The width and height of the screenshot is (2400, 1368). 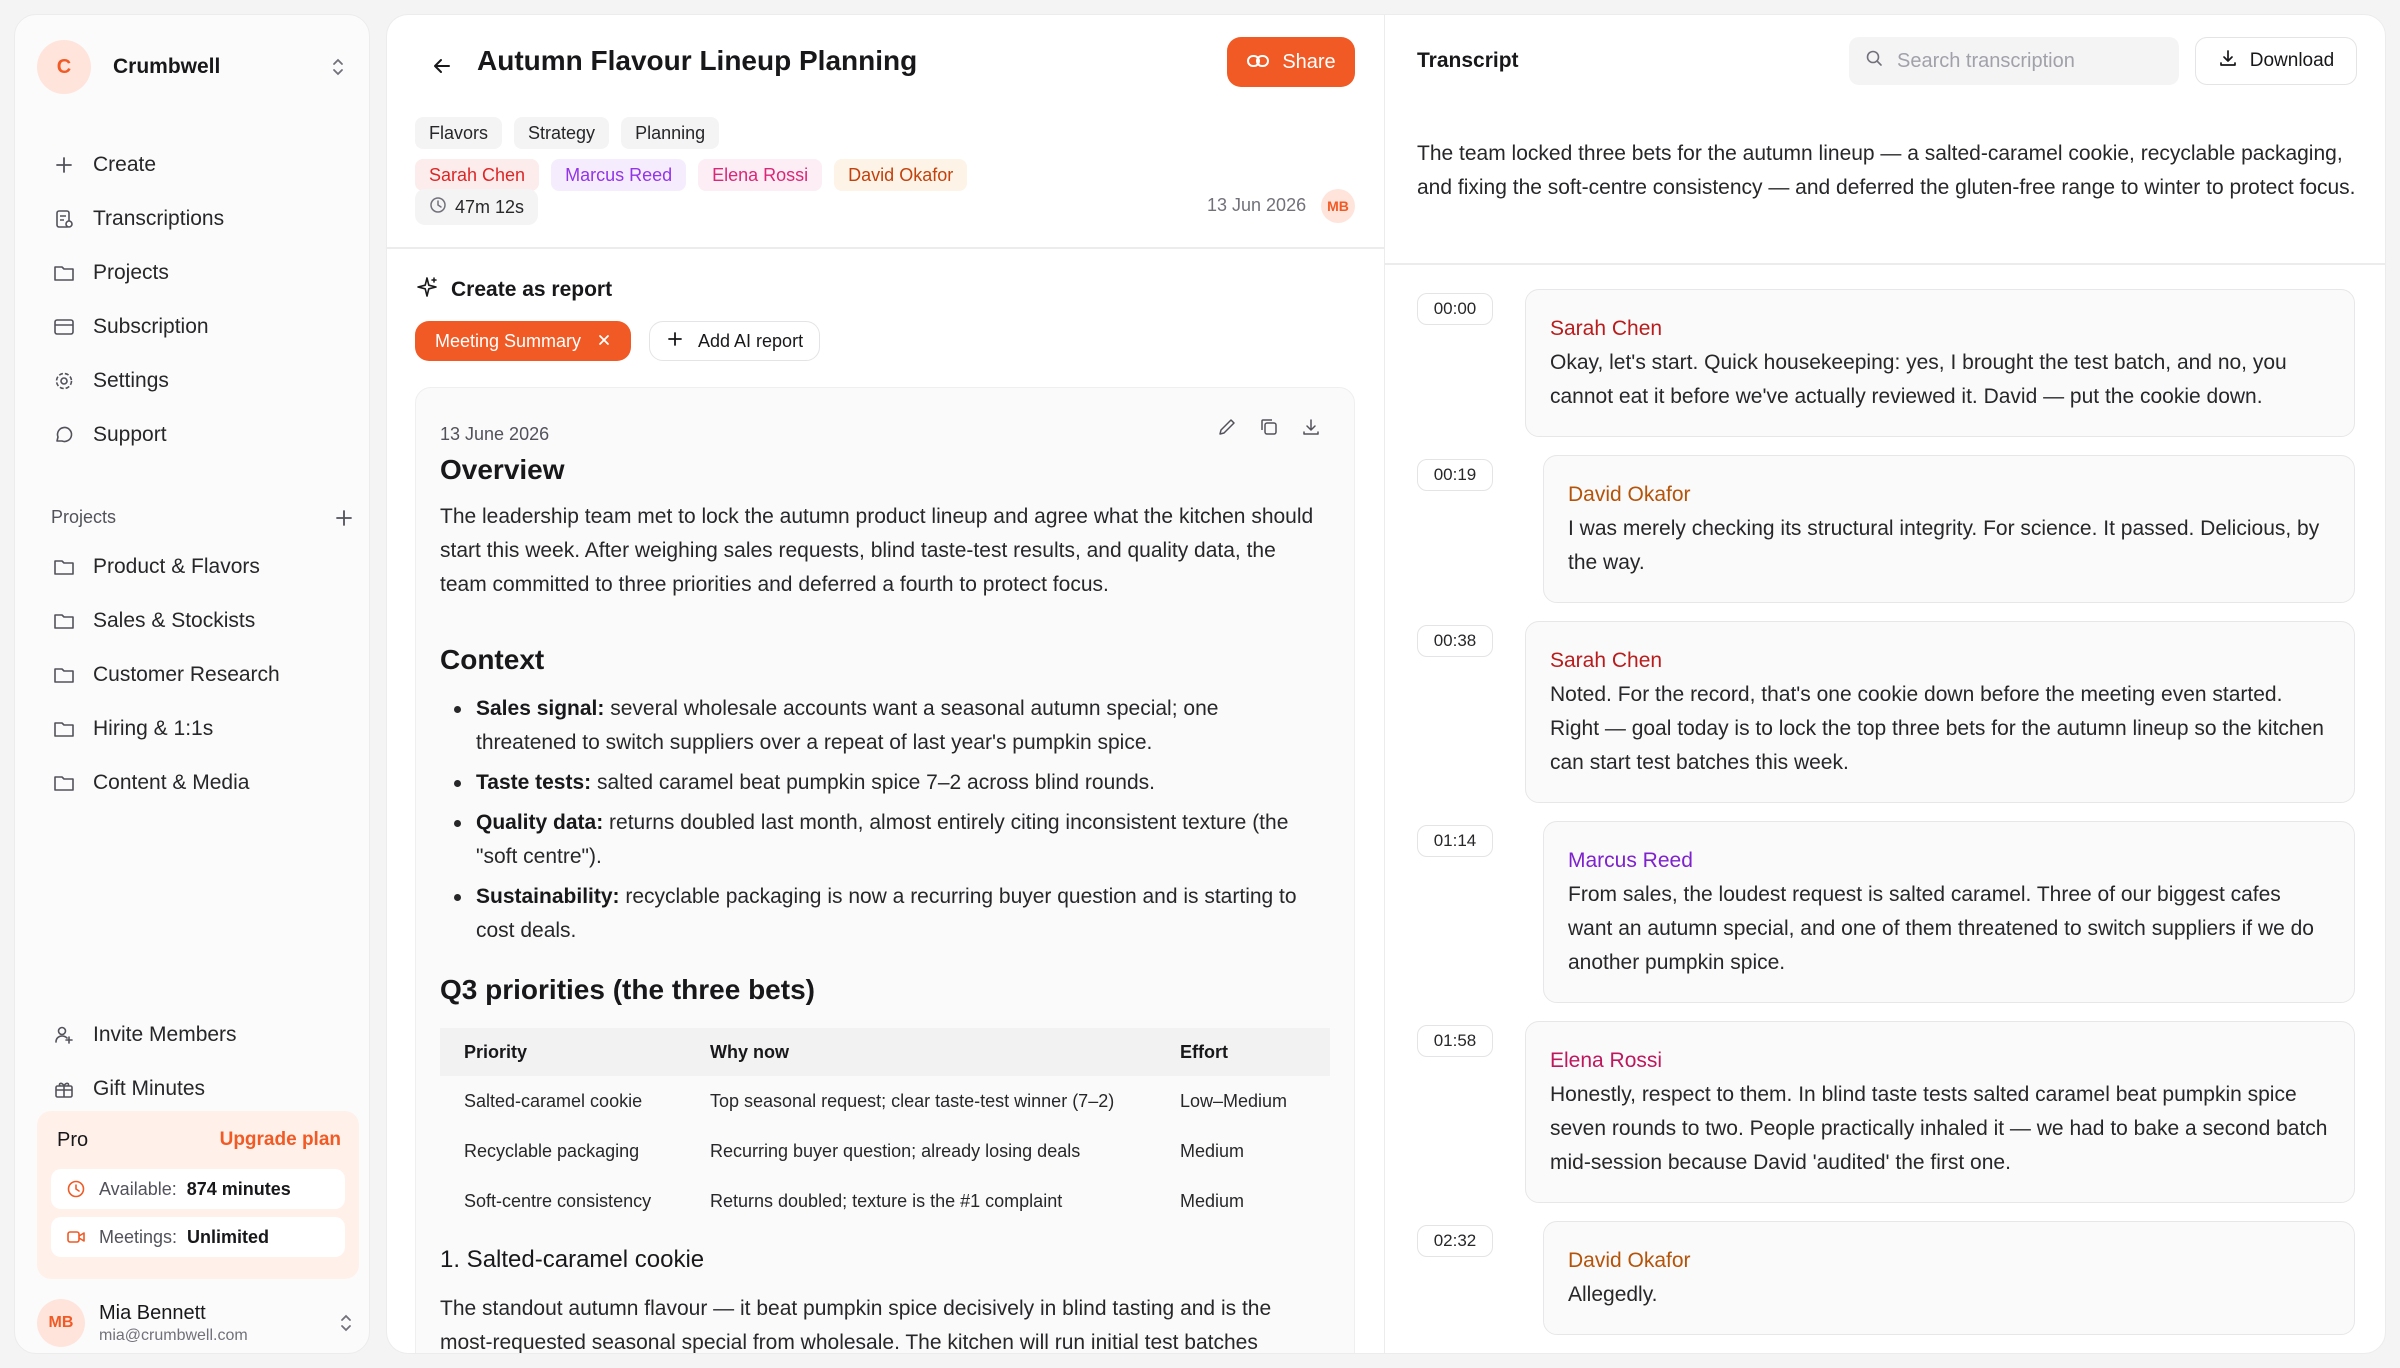 I want to click on chat-icon, so click(x=64, y=435).